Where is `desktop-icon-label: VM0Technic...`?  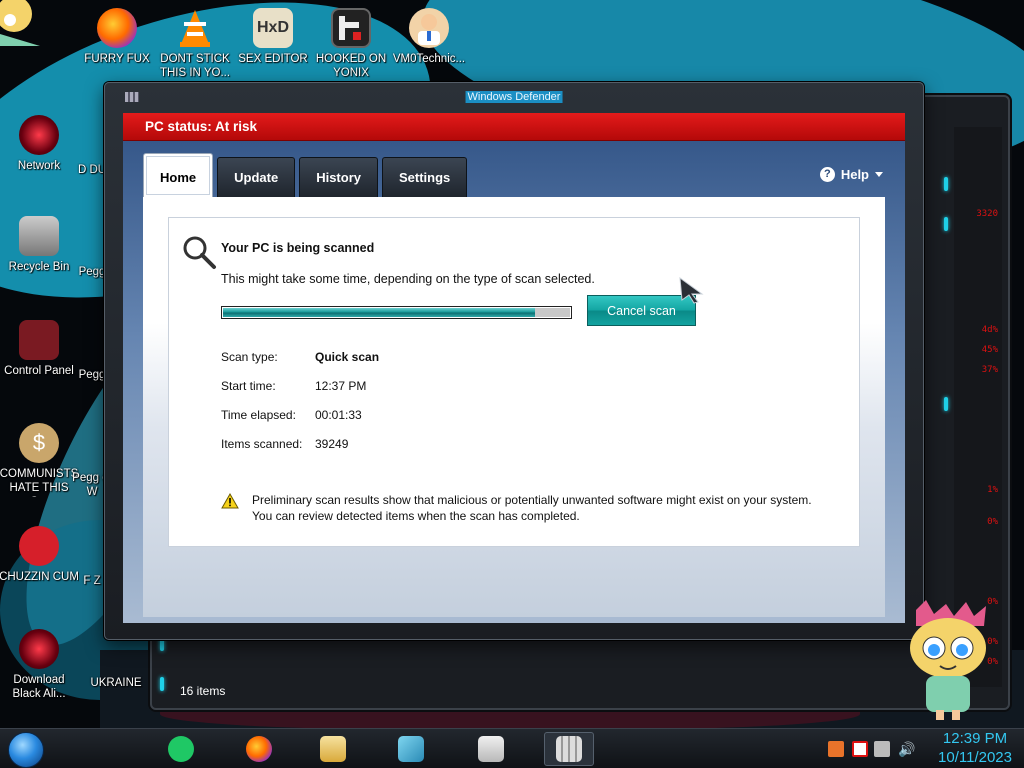
desktop-icon-label: VM0Technic... is located at coordinates (429, 59).